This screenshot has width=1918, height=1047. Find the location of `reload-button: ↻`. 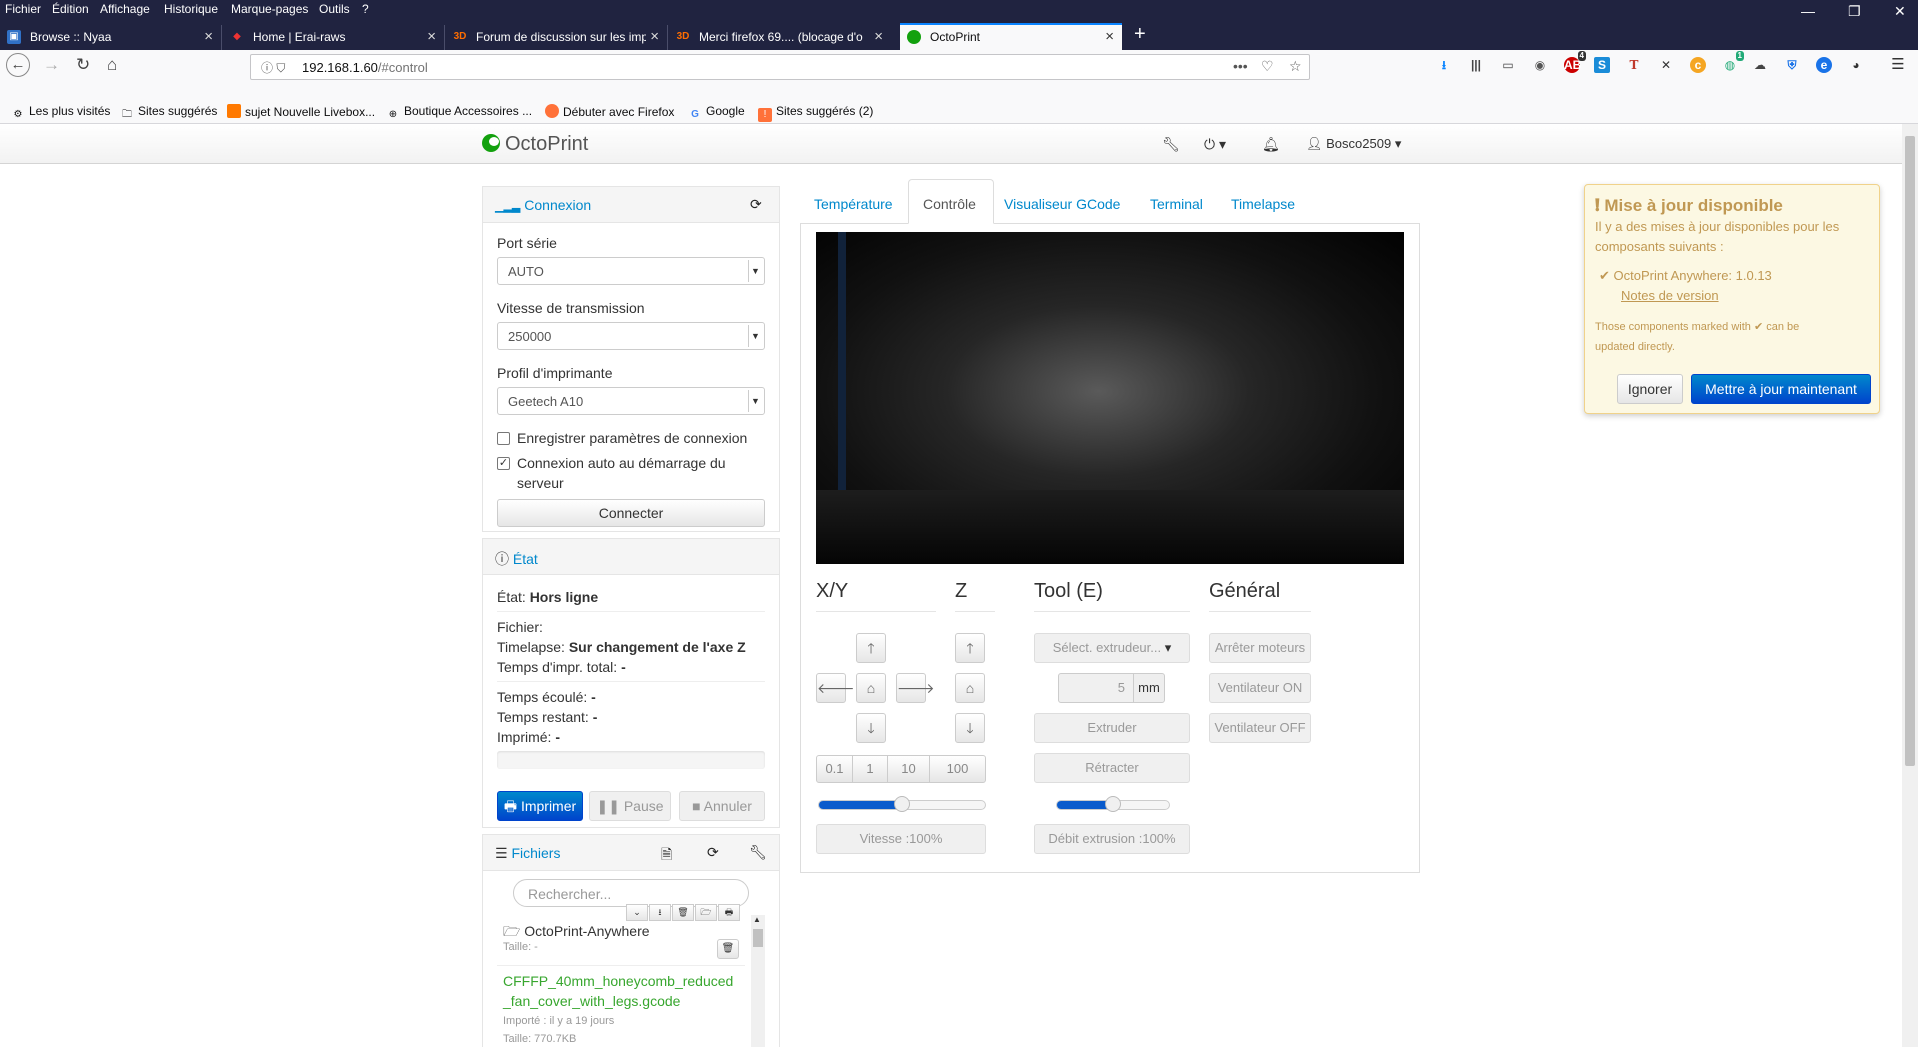

reload-button: ↻ is located at coordinates (83, 65).